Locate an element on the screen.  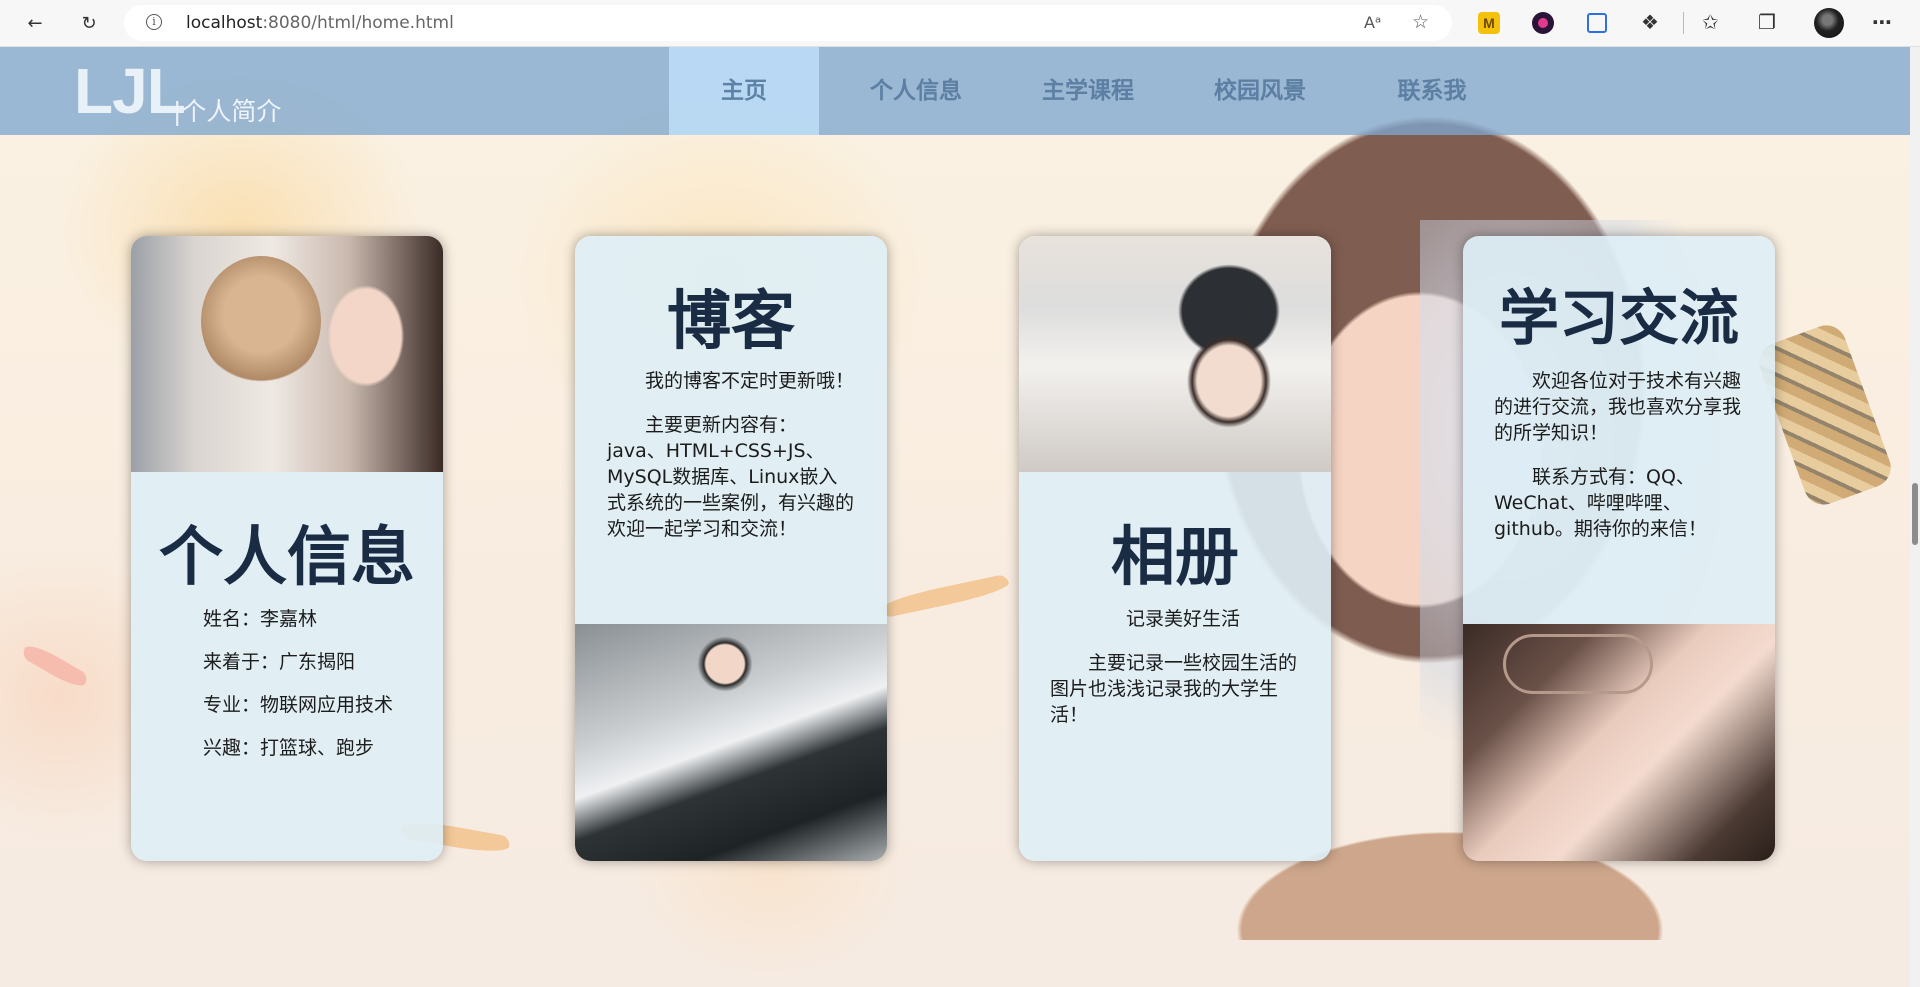
card-photo-girl-with-cat is located at coordinates (287, 354).